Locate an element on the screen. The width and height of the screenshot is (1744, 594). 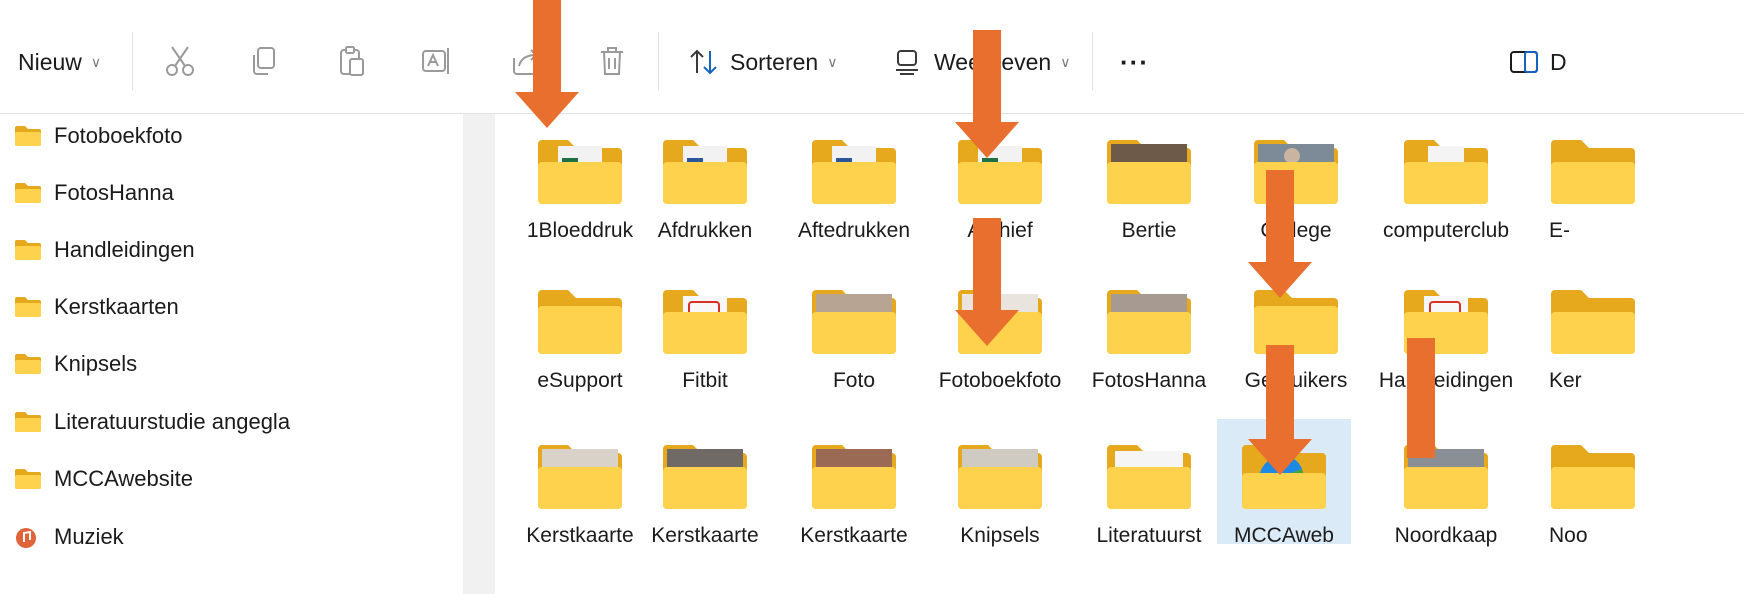
copy-icon is located at coordinates (264, 61).